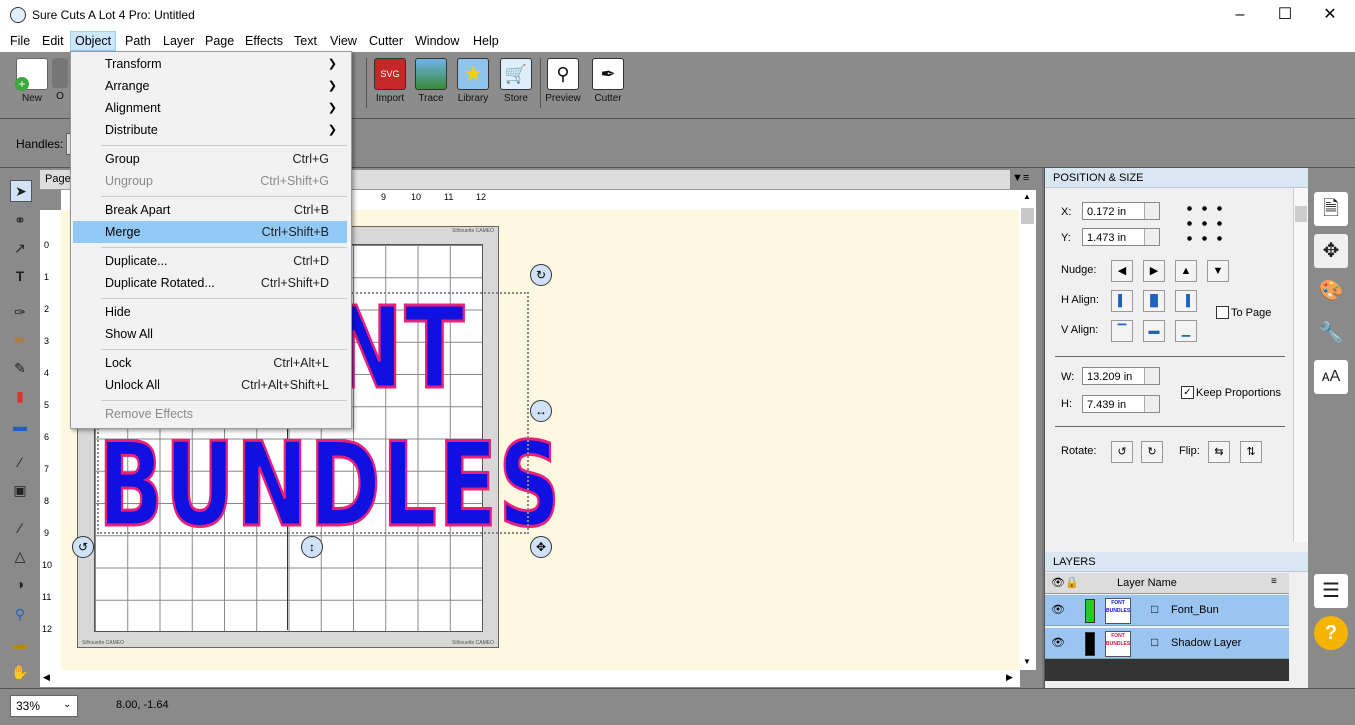 This screenshot has width=1355, height=725. What do you see at coordinates (1122, 452) in the screenshot?
I see `rotate-left-icon: ↺` at bounding box center [1122, 452].